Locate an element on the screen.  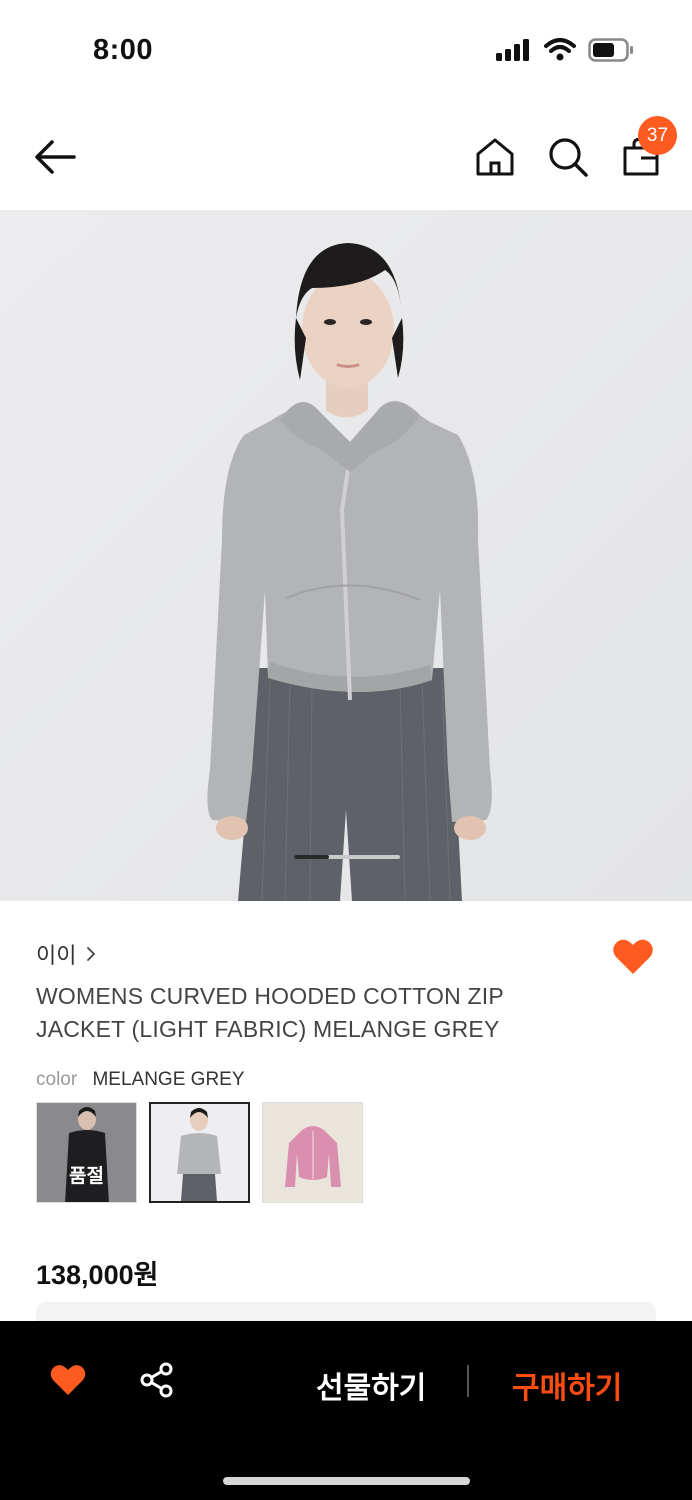
battery-icon is located at coordinates (610, 50).